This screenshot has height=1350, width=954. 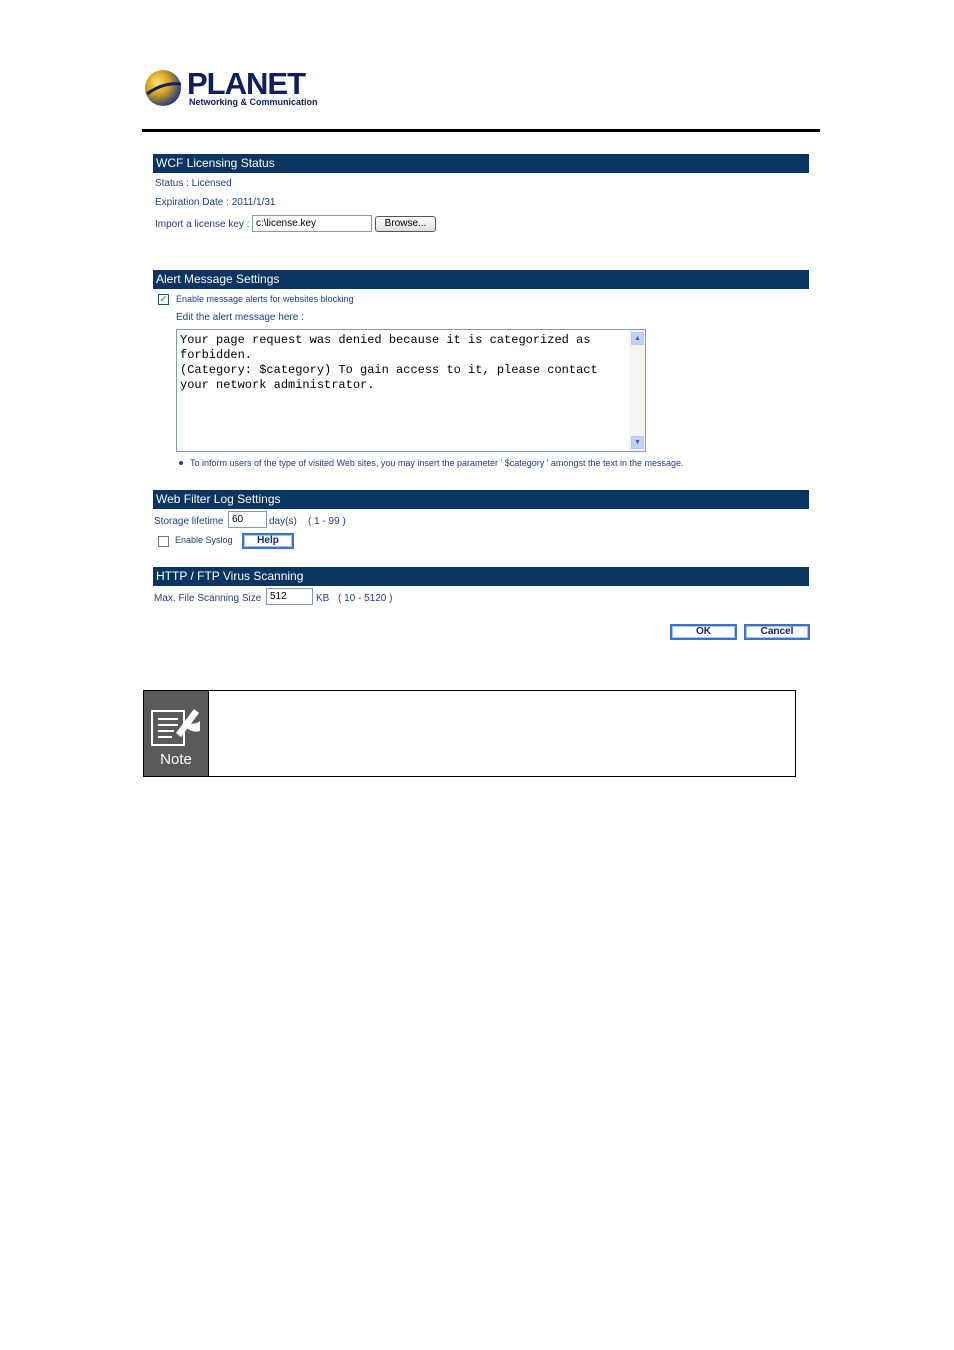 What do you see at coordinates (637, 338) in the screenshot?
I see `scroll-up-icon: ▲` at bounding box center [637, 338].